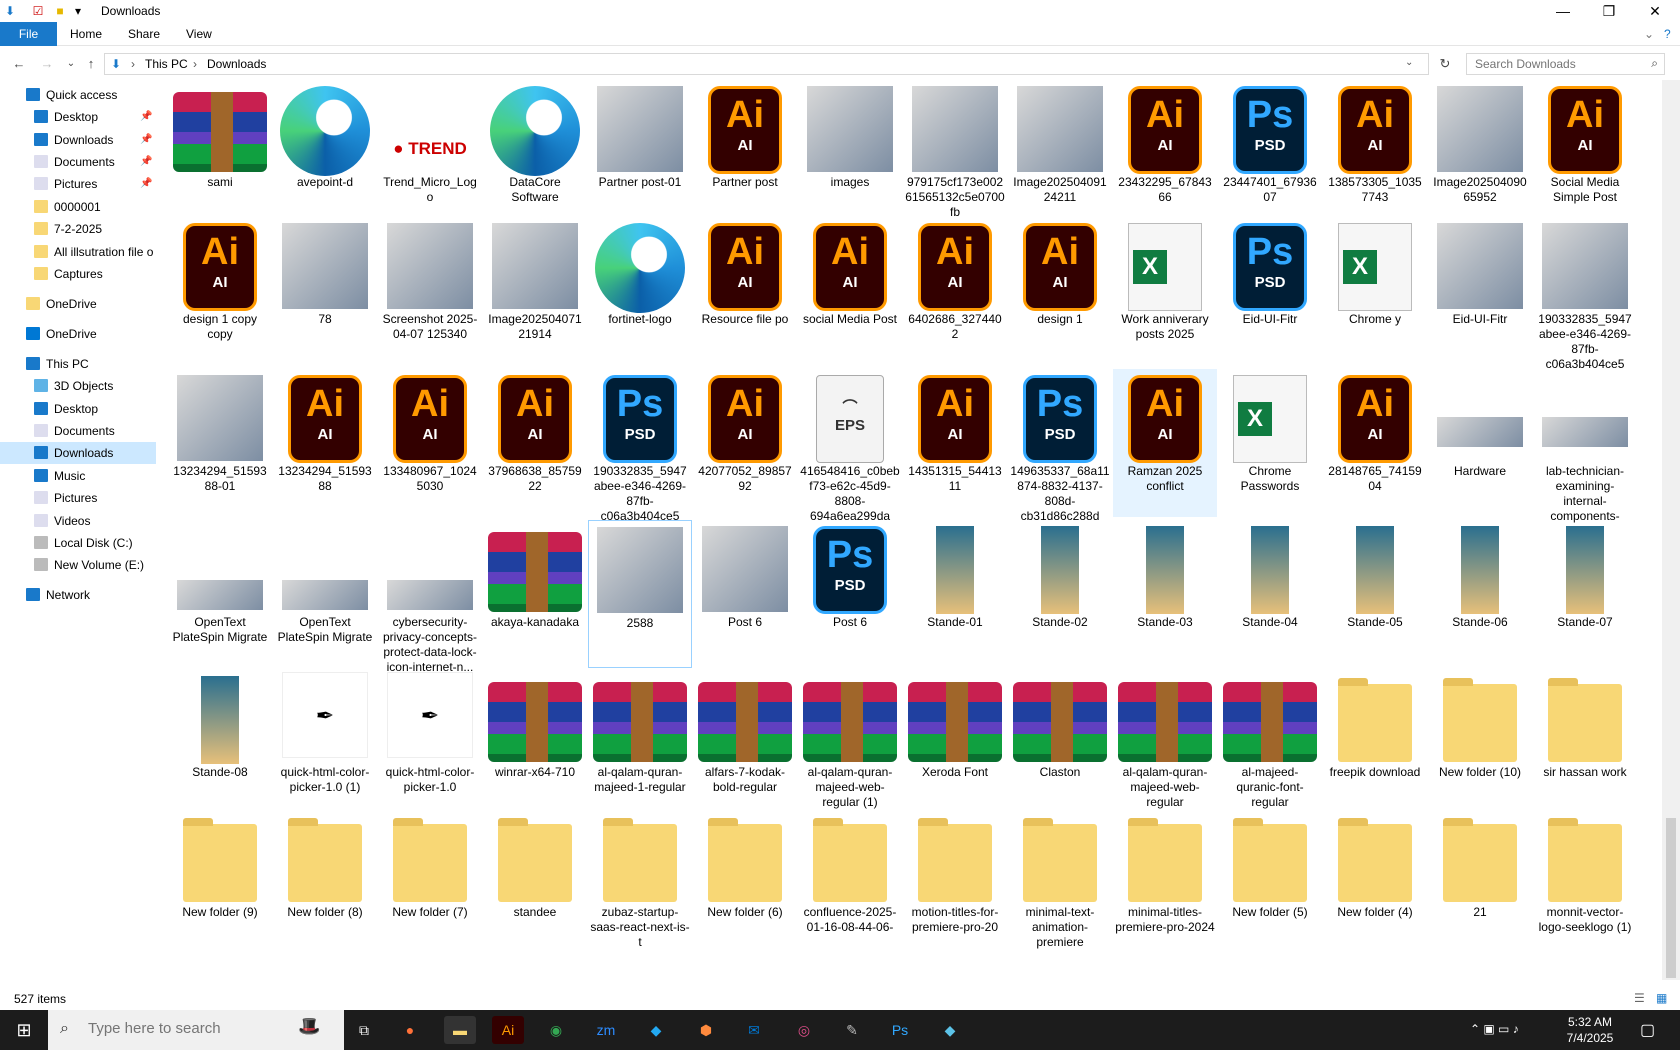 This screenshot has width=1680, height=1050. I want to click on file-item: New folder (4), so click(1375, 895).